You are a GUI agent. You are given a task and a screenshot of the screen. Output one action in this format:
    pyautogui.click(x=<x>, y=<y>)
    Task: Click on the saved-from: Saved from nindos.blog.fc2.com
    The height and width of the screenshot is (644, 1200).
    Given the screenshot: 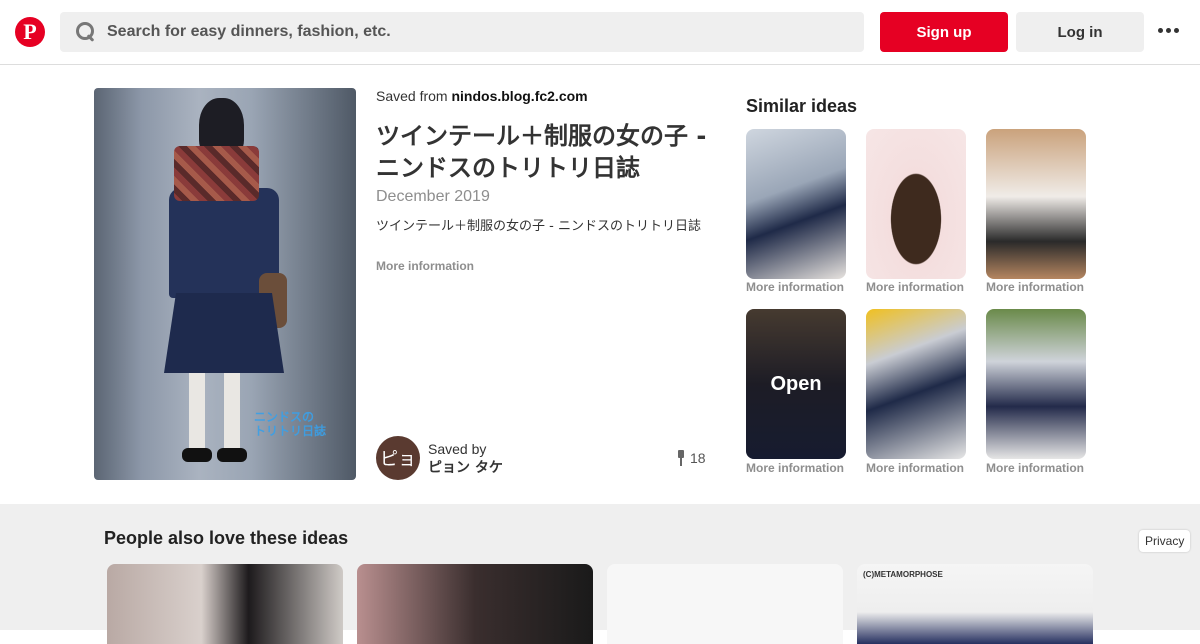 What is the action you would take?
    pyautogui.click(x=482, y=96)
    